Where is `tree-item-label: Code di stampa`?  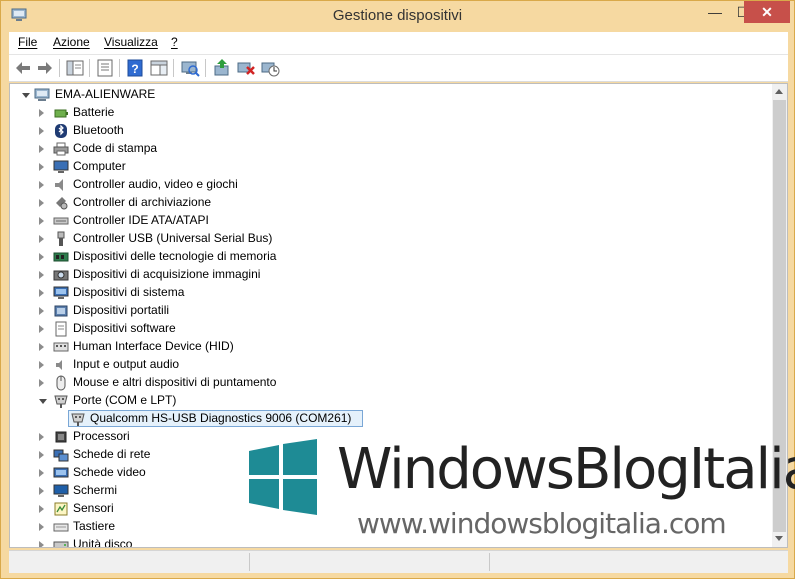
tree-item-label: Code di stampa is located at coordinates (115, 148).